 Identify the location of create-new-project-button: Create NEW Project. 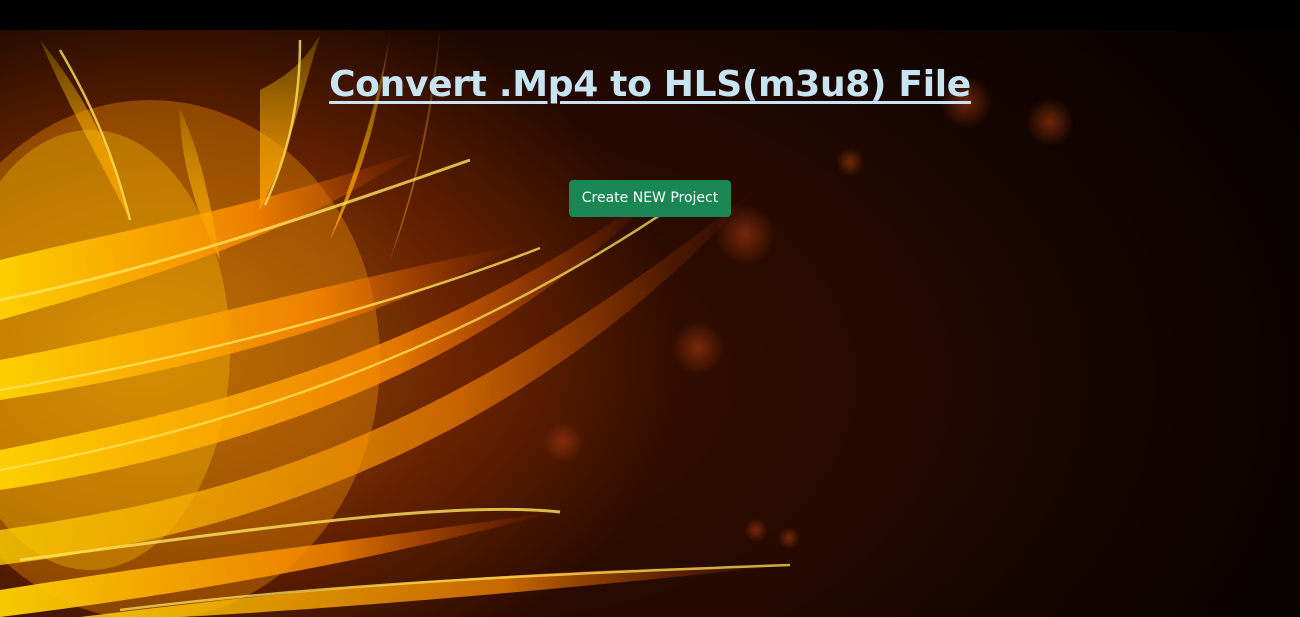
(650, 198).